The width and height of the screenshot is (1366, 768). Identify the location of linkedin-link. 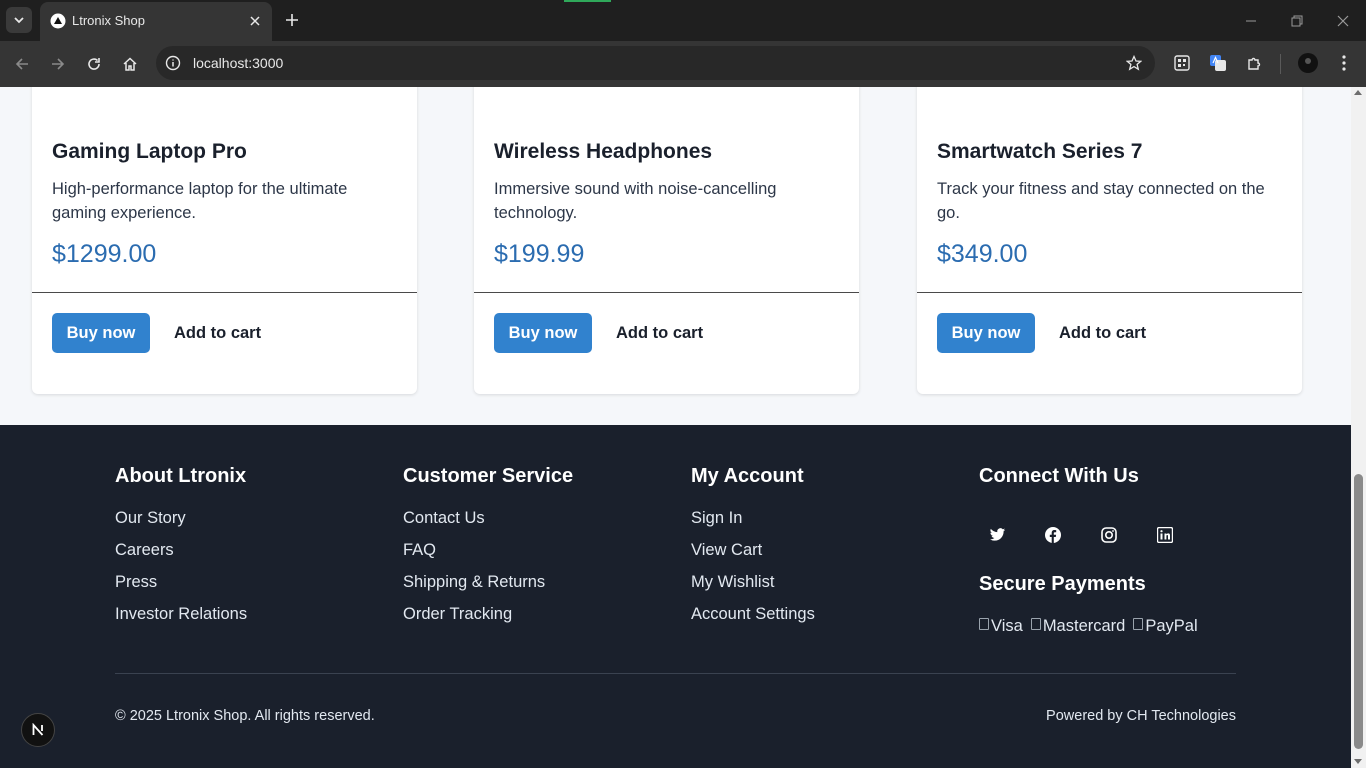
(1165, 535).